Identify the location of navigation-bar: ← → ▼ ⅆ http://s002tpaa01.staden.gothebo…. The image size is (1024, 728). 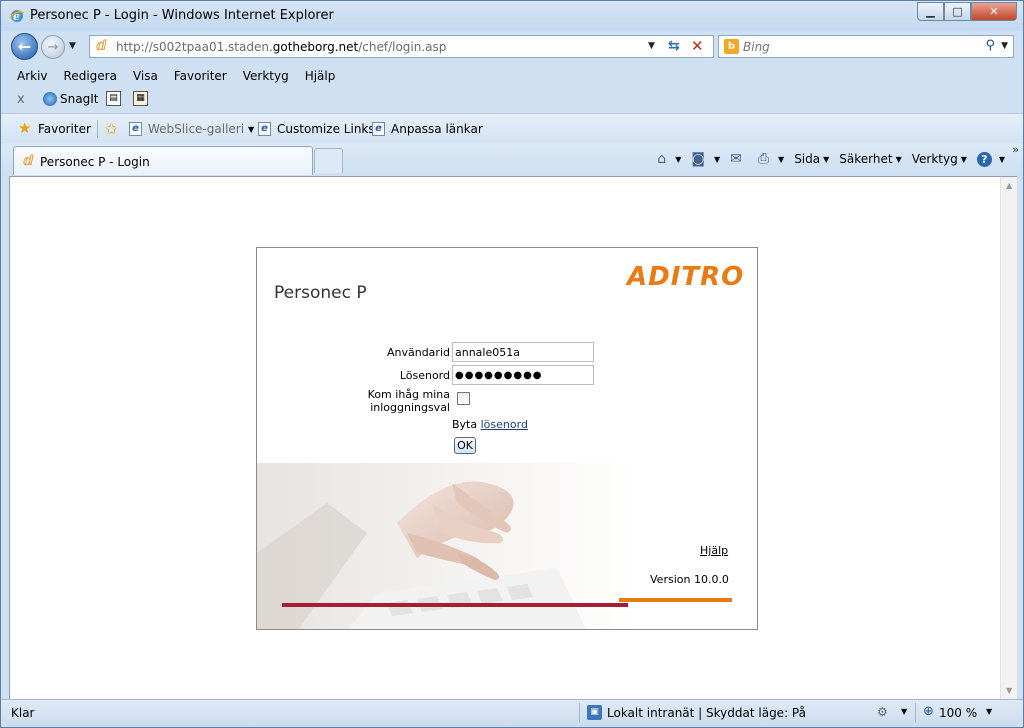
(512, 47).